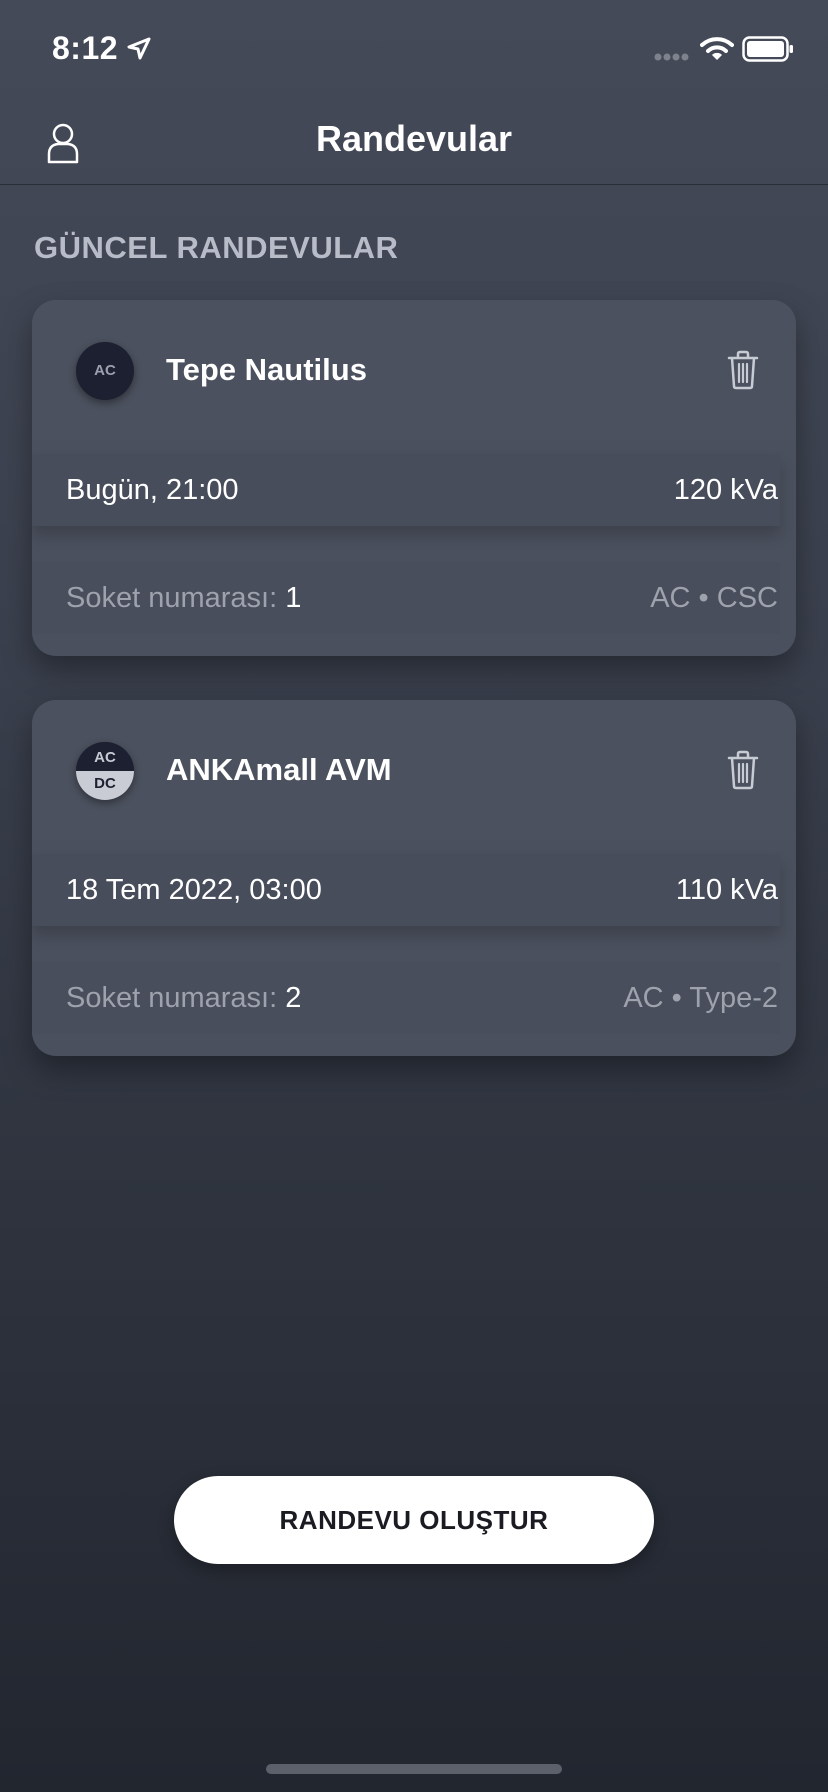 The image size is (828, 1792). I want to click on location-arrow-icon, so click(139, 48).